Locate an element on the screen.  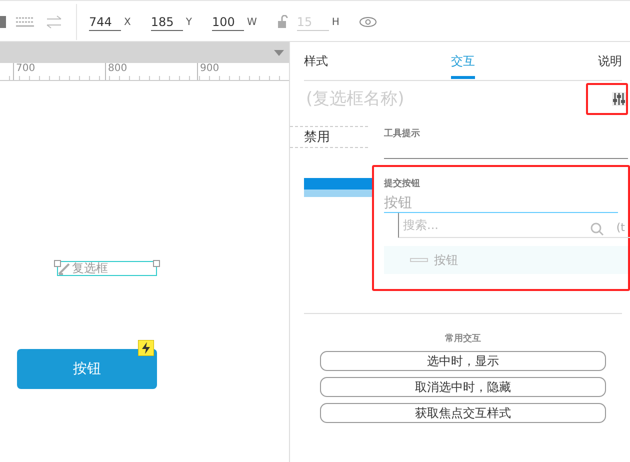
search-icon is located at coordinates (597, 229).